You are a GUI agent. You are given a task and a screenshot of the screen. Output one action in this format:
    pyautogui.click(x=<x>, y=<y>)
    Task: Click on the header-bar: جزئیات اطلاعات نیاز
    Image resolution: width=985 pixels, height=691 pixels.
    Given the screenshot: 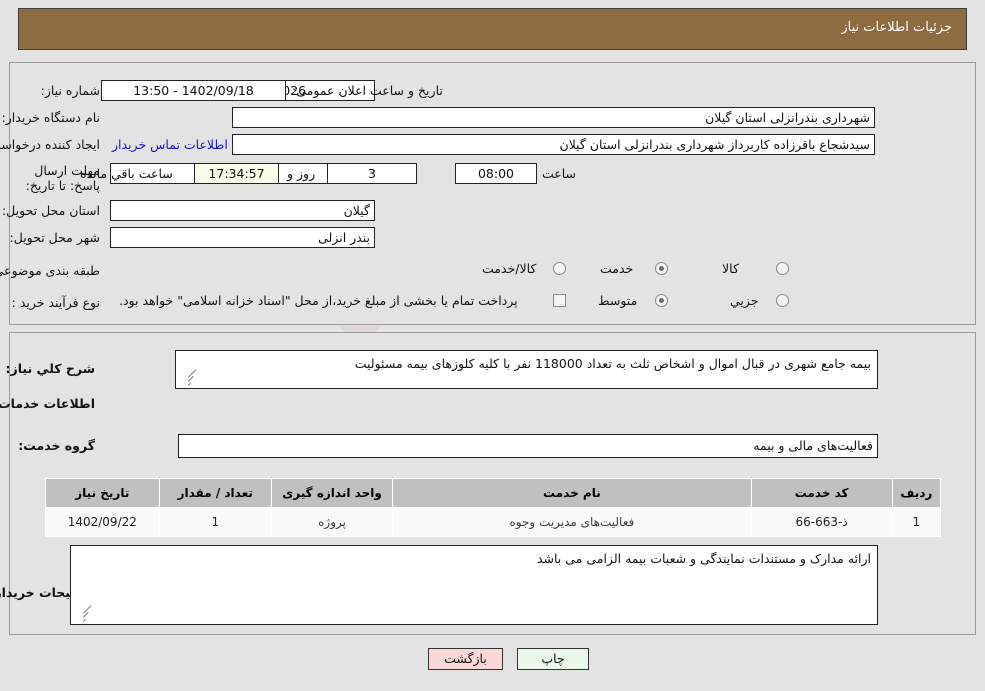 What is the action you would take?
    pyautogui.click(x=492, y=29)
    